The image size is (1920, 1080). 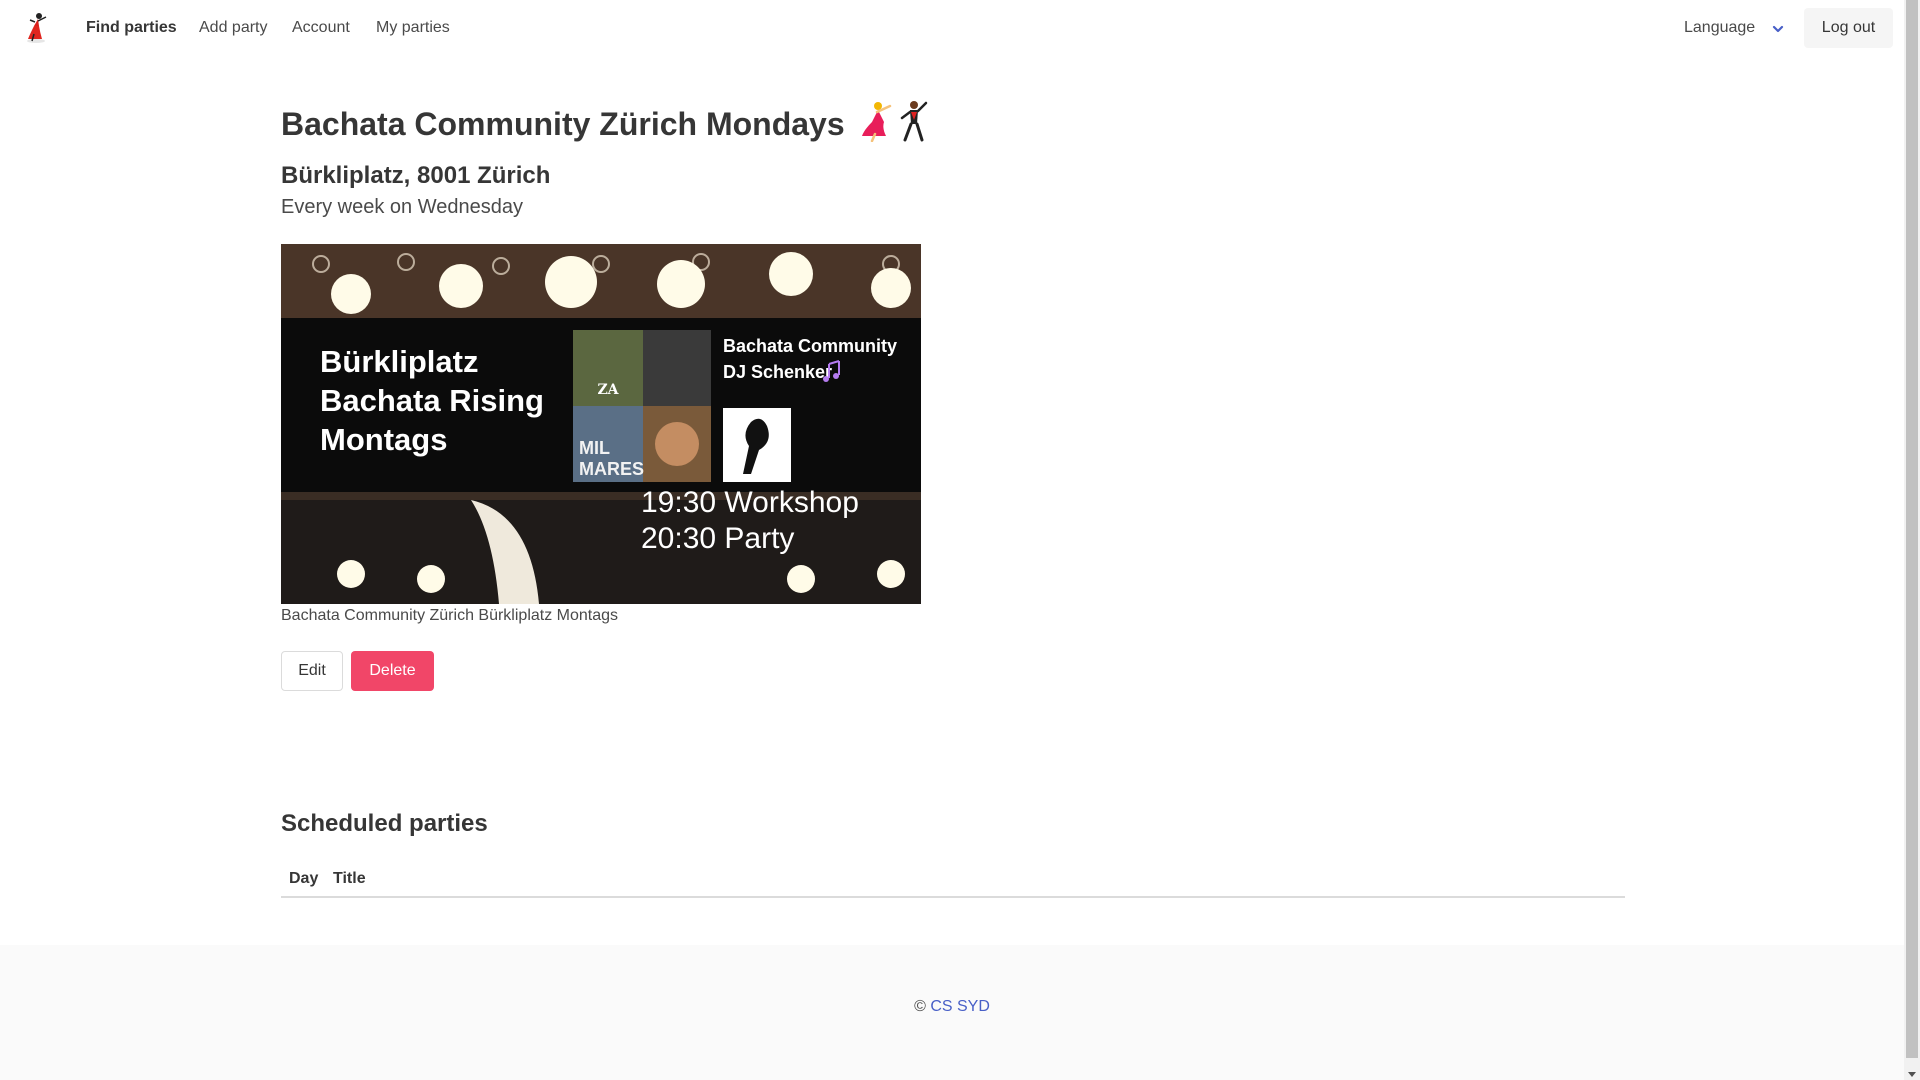 What do you see at coordinates (750, 502) in the screenshot?
I see `poster-time-workshop: 19:30 Workshop` at bounding box center [750, 502].